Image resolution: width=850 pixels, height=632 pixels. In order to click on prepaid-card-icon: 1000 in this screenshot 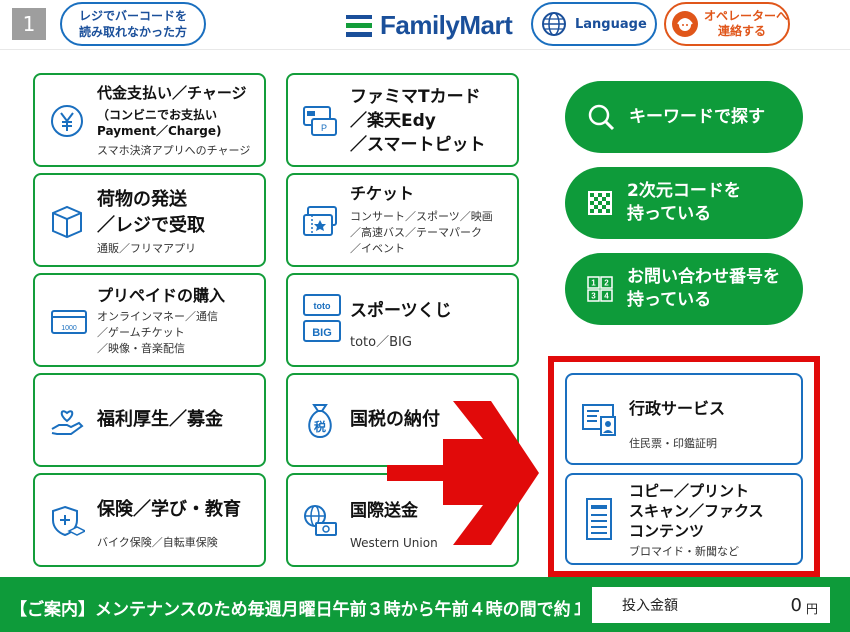, I will do `click(69, 322)`.